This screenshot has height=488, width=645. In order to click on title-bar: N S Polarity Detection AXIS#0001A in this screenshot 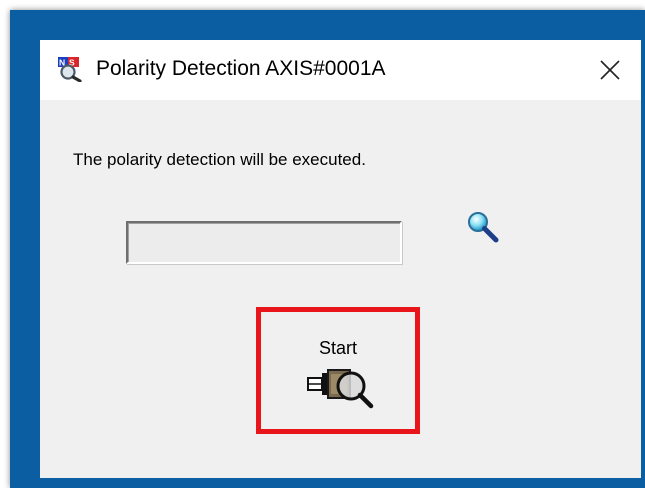, I will do `click(340, 70)`.